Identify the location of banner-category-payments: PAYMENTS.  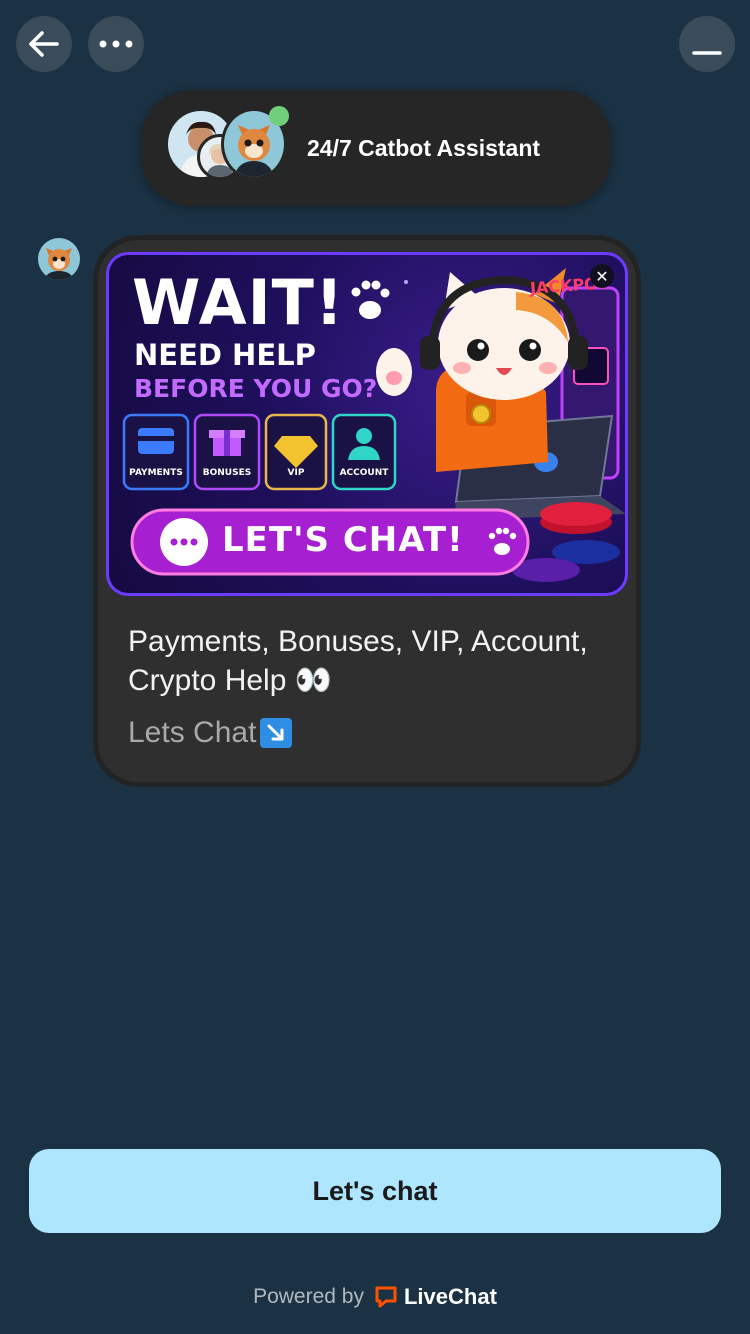
(156, 473).